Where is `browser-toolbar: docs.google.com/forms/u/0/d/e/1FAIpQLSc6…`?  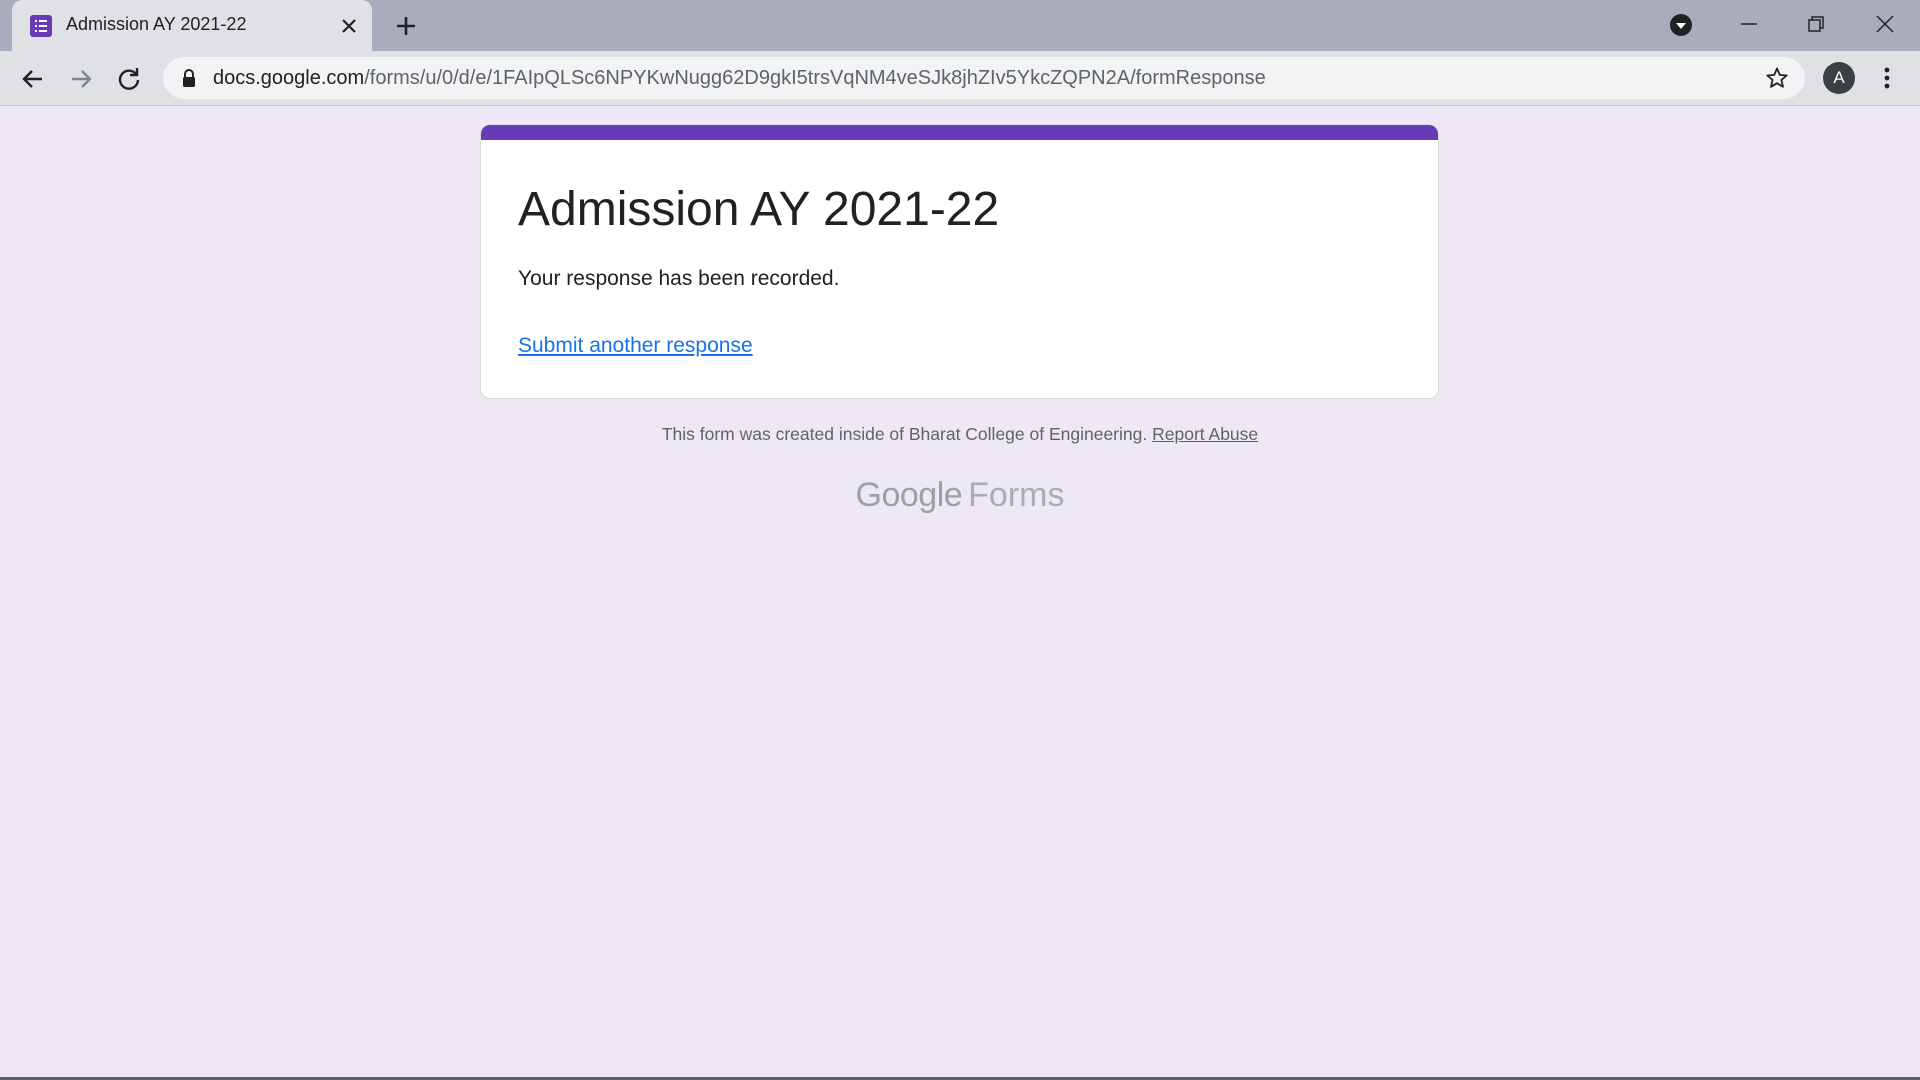
browser-toolbar: docs.google.com/forms/u/0/d/e/1FAIpQLSc6… is located at coordinates (960, 78).